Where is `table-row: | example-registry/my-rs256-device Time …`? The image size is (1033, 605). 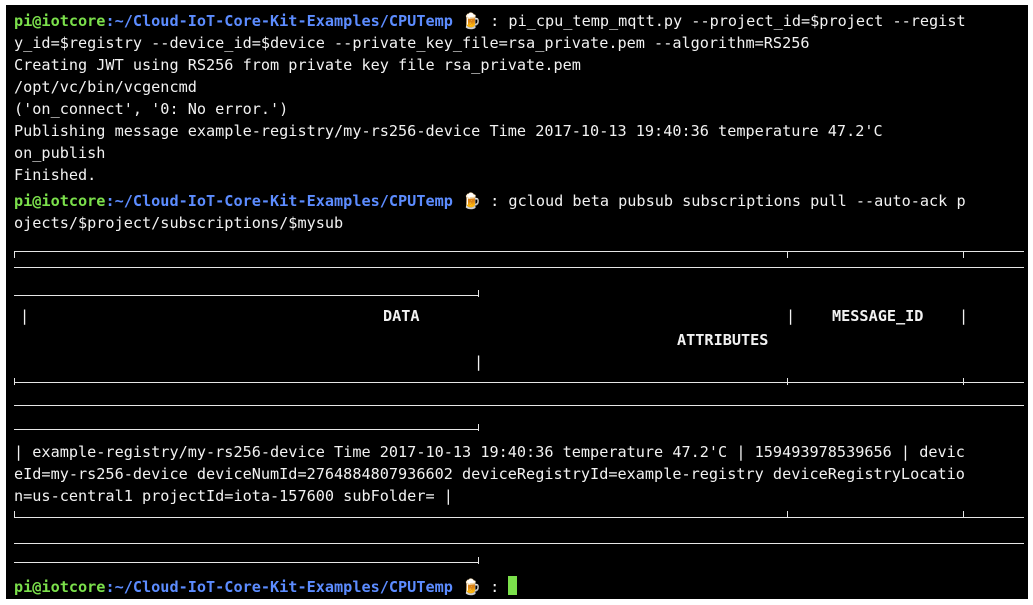
table-row: | example-registry/my-rs256-device Time … is located at coordinates (489, 452).